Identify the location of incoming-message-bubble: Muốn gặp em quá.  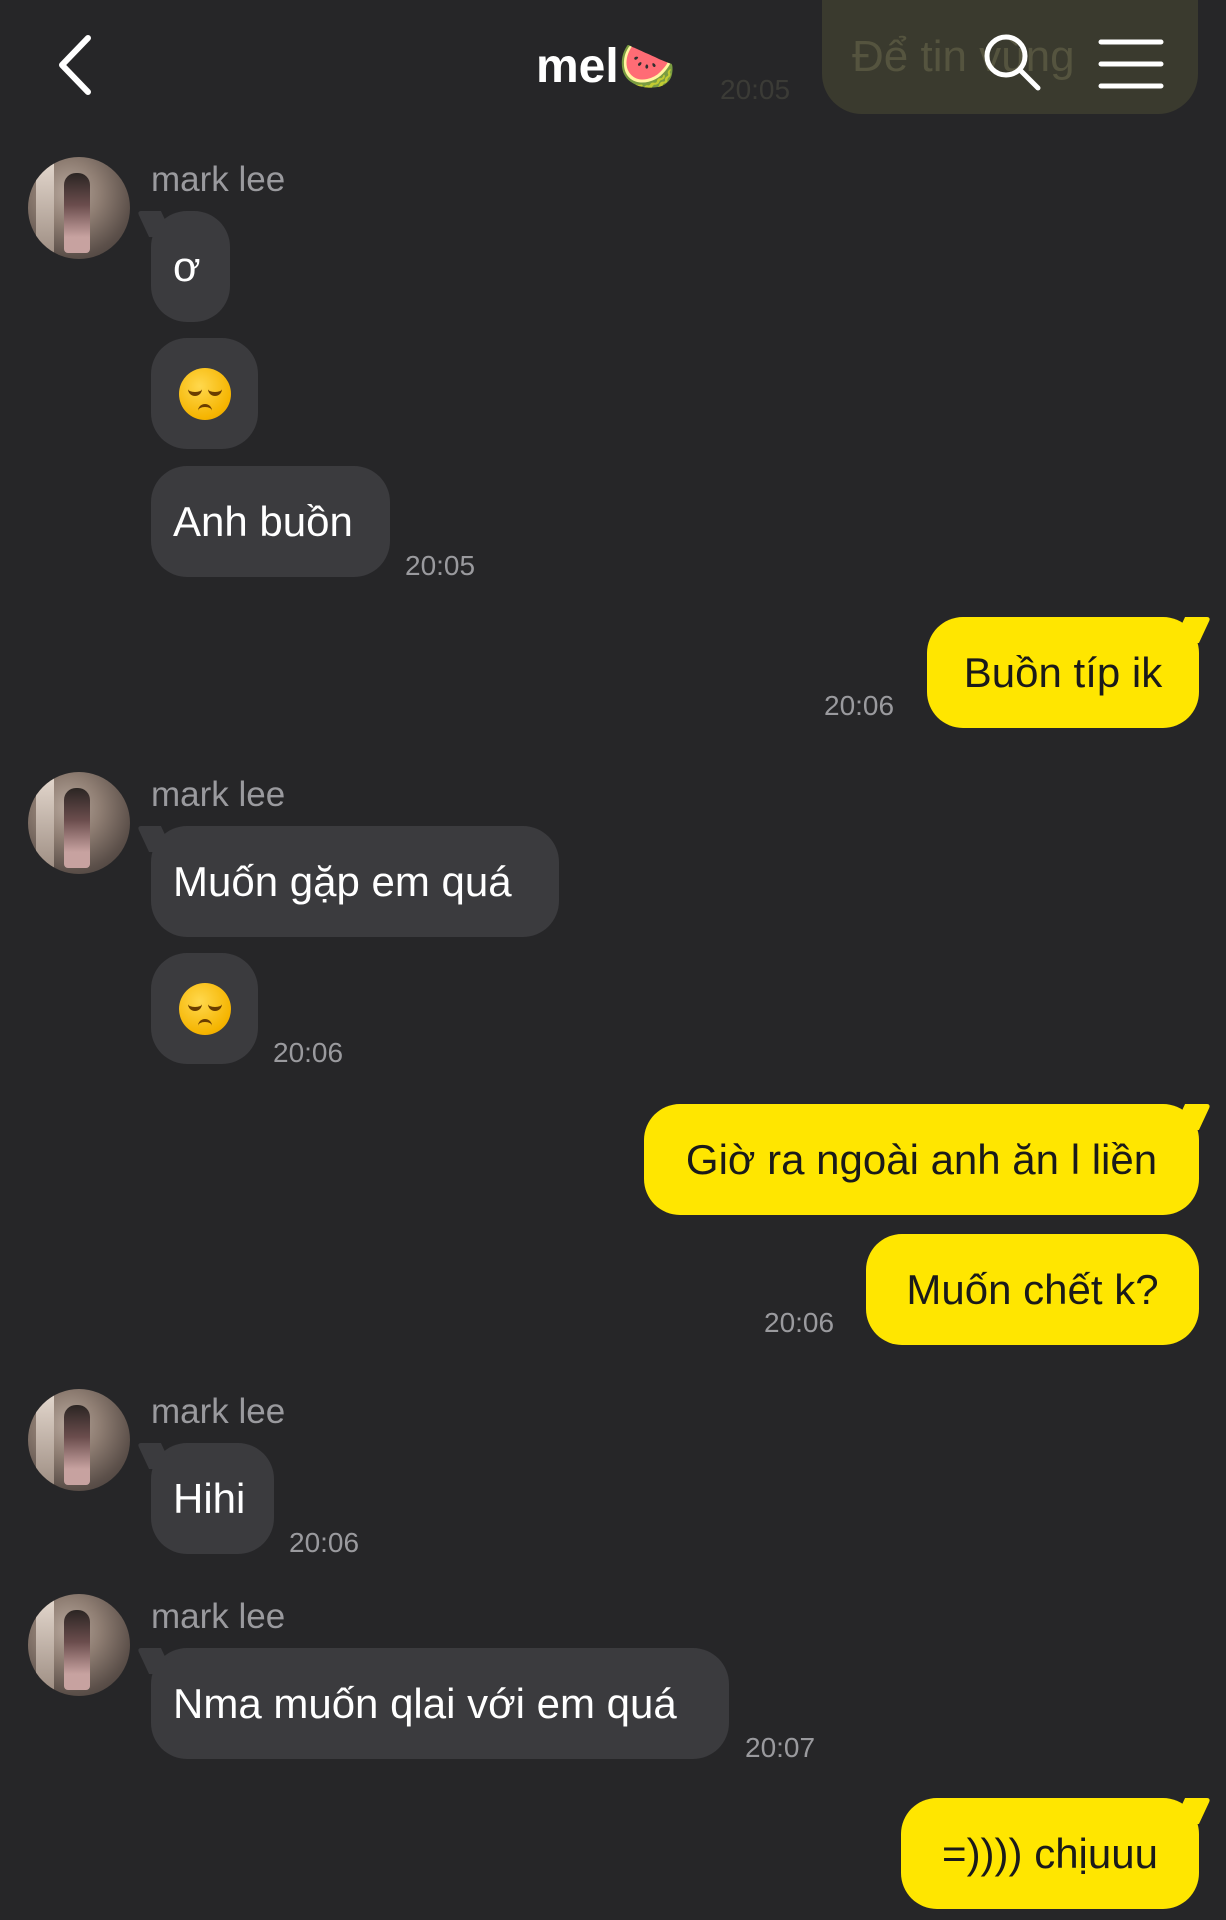
(355, 881).